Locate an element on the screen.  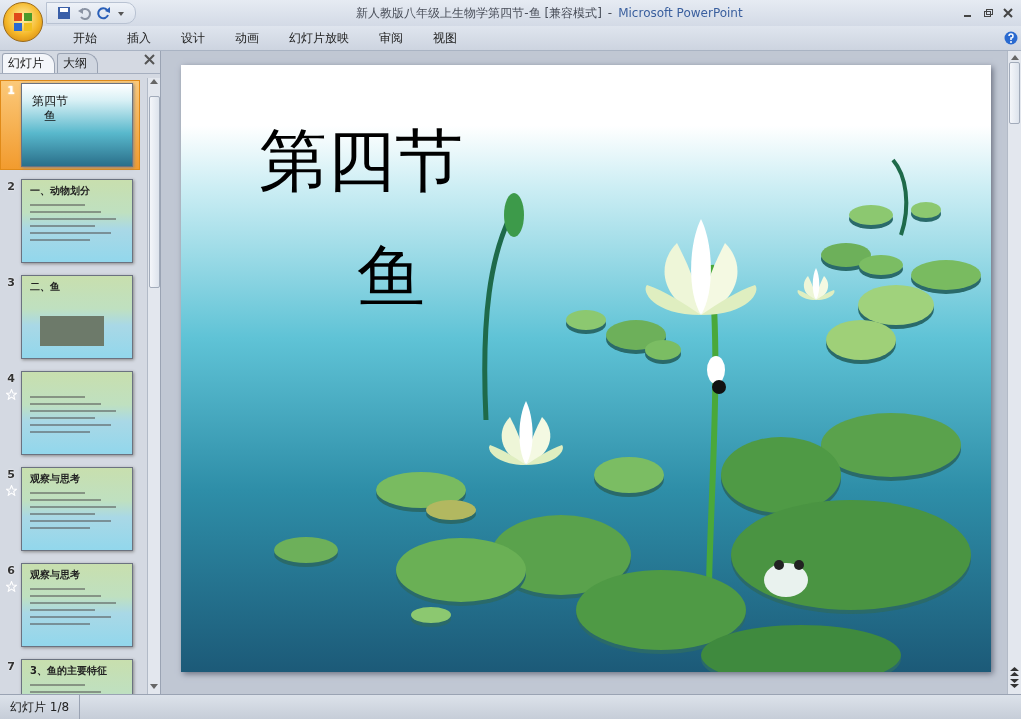
slide-thumbnail-item: 7 3、鱼的主要特征 is located at coordinates (70, 675).